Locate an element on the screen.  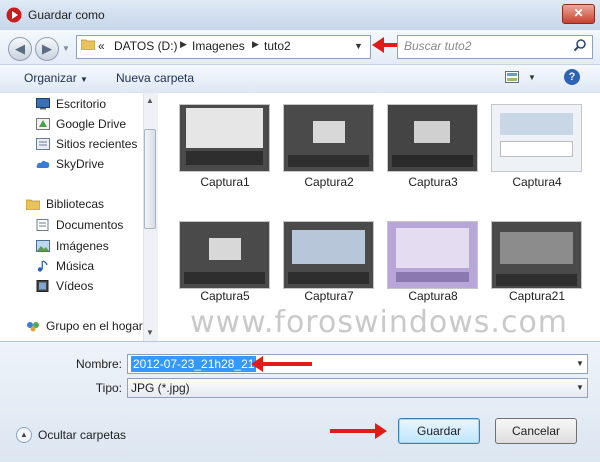
desktop-icon is located at coordinates (43, 104).